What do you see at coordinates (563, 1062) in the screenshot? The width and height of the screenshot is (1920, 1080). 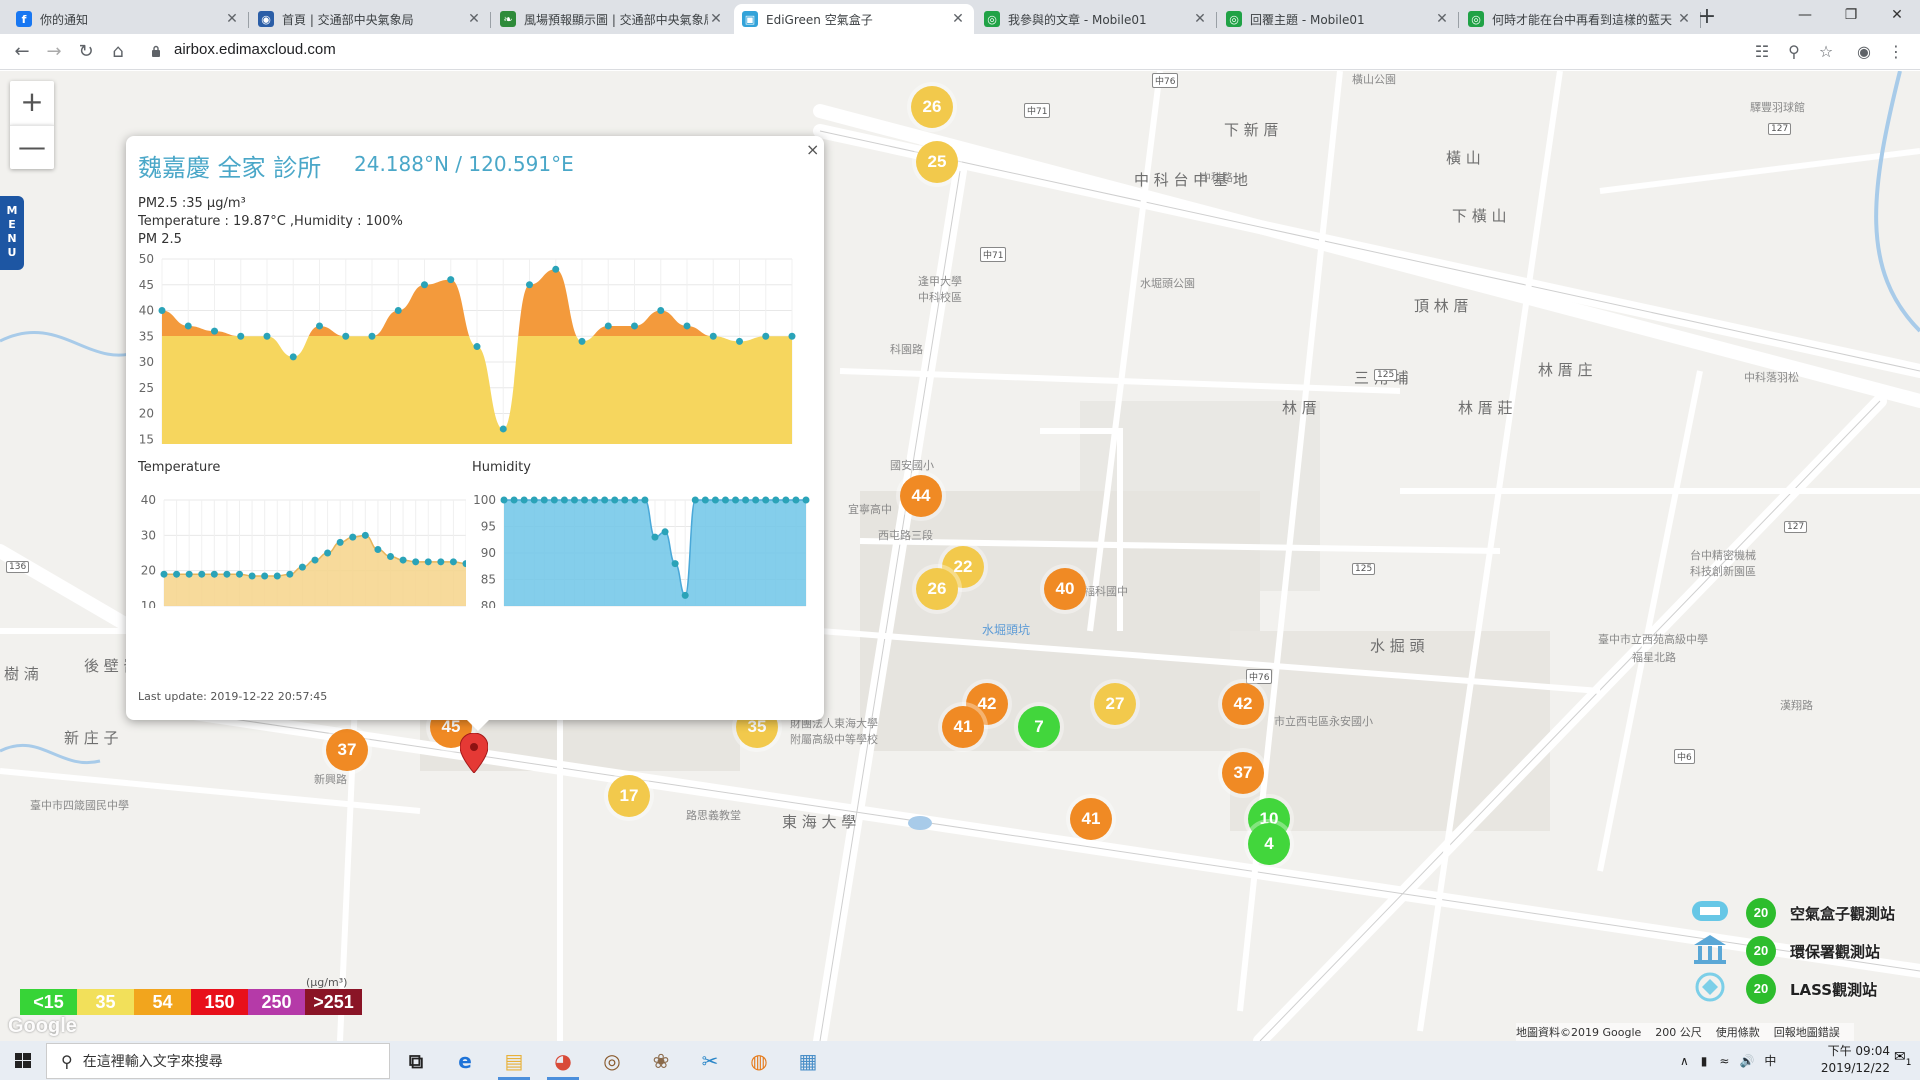 I see `chrome-icon: ◕` at bounding box center [563, 1062].